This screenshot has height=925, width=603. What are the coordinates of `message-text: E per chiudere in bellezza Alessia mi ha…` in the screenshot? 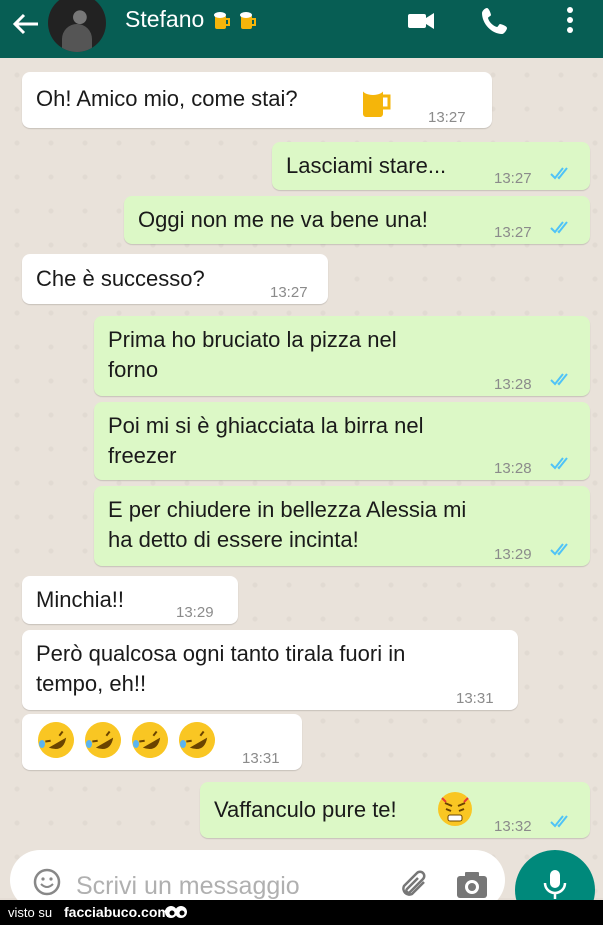 It's located at (287, 524).